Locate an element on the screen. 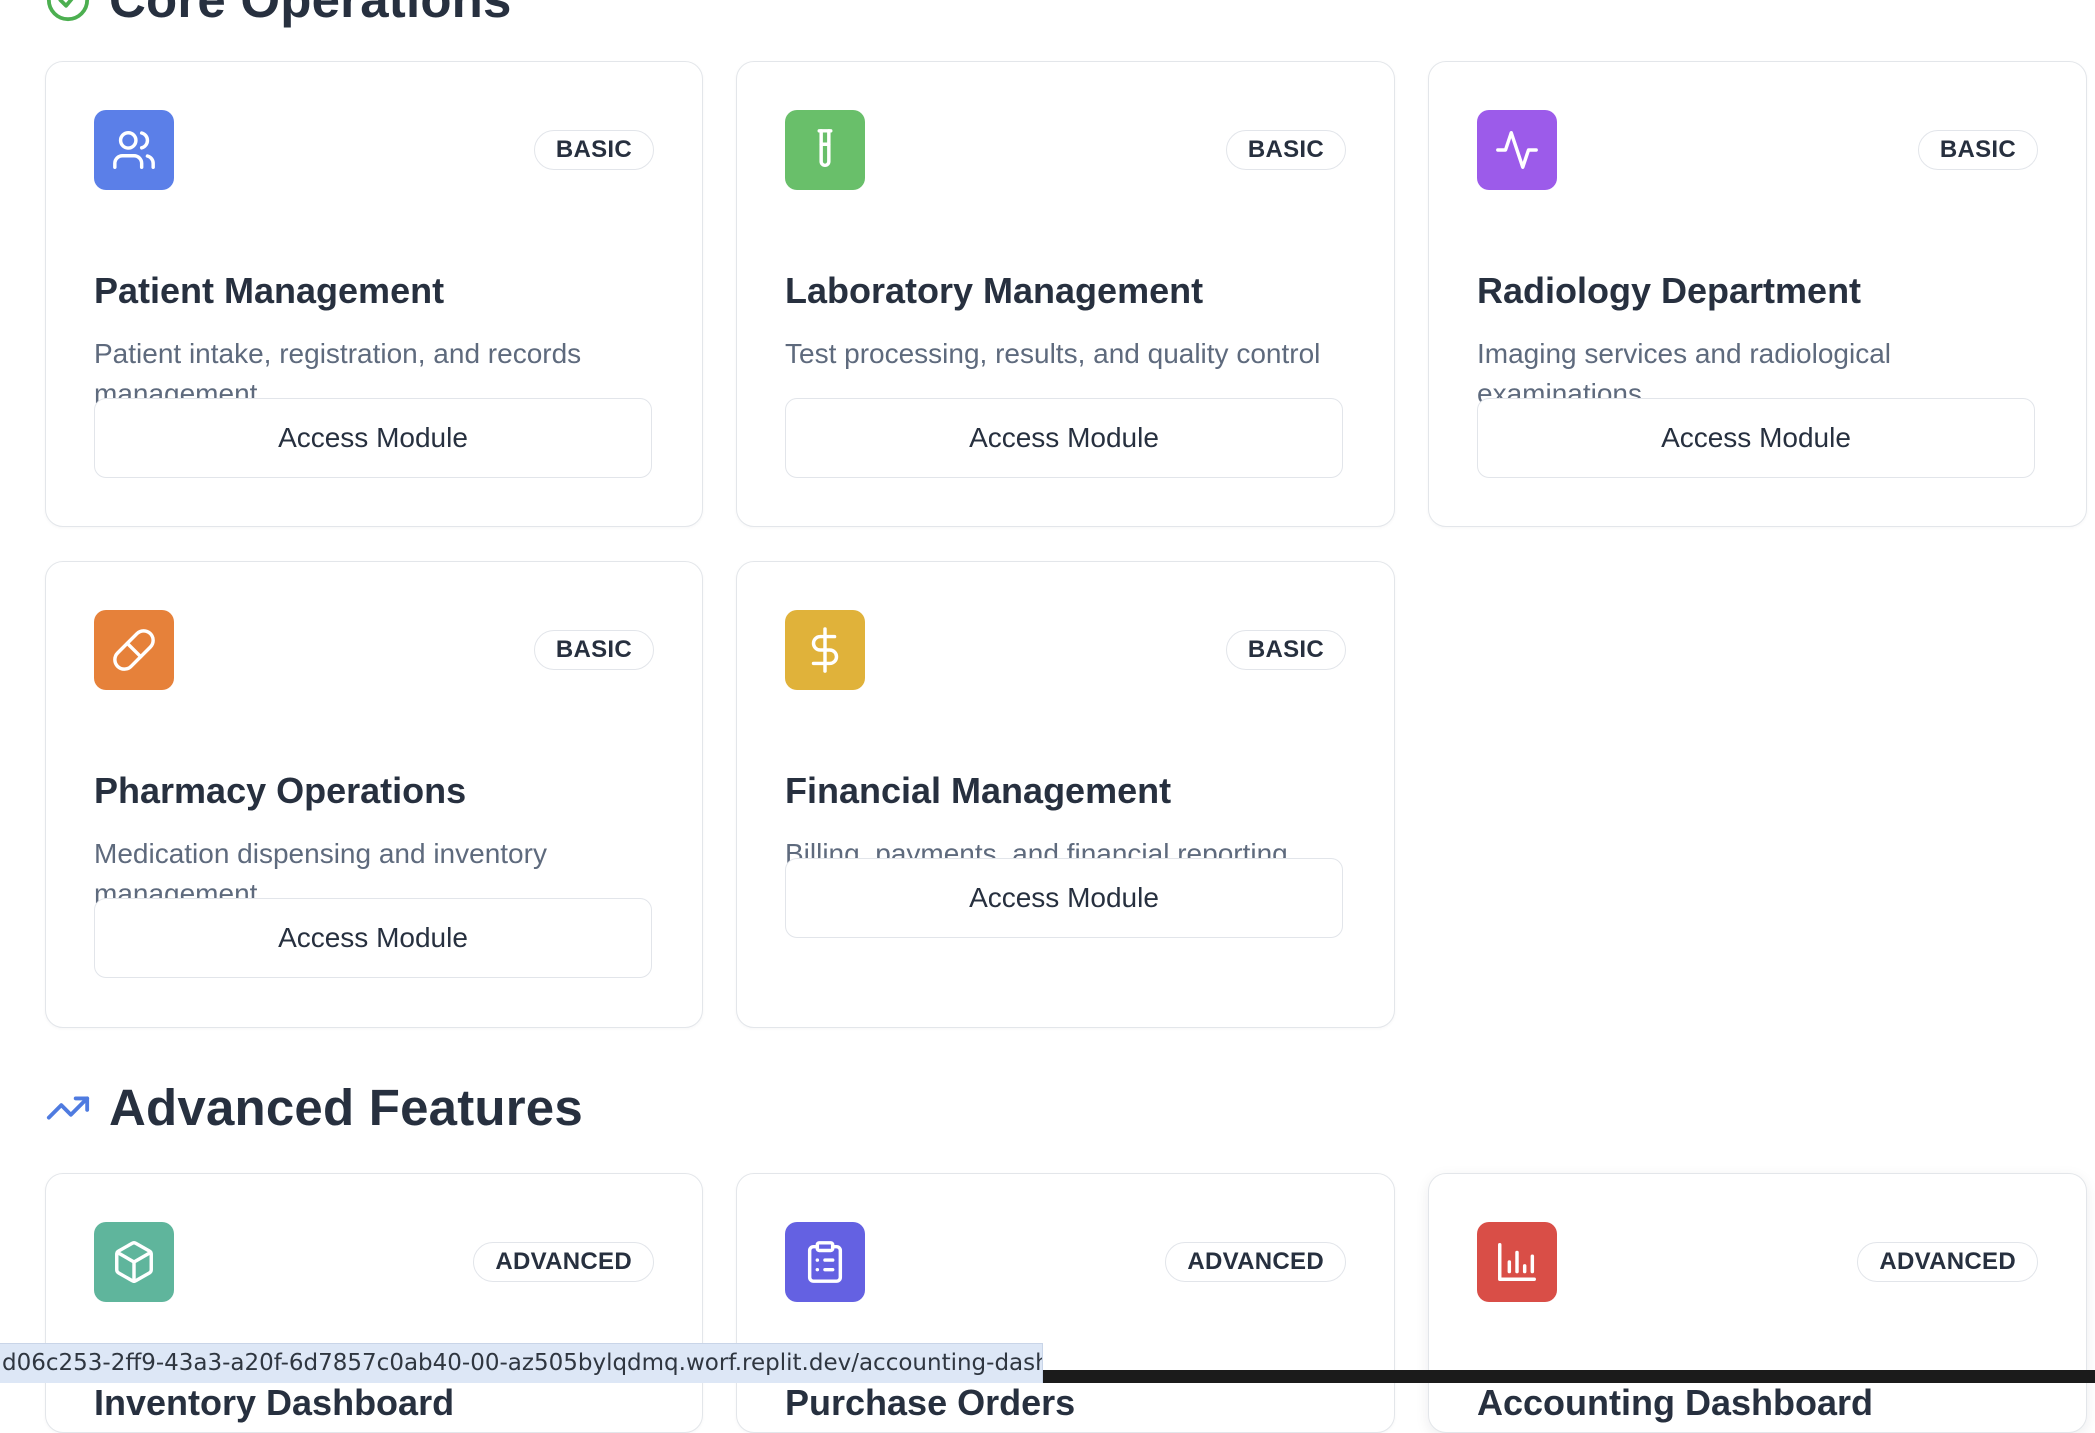  test-tube-icon is located at coordinates (825, 150).